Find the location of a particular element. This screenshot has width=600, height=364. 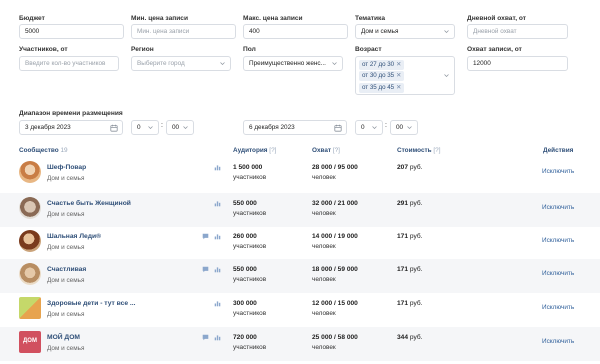

date-range-label: Диапазон времени размещения is located at coordinates (71, 113).